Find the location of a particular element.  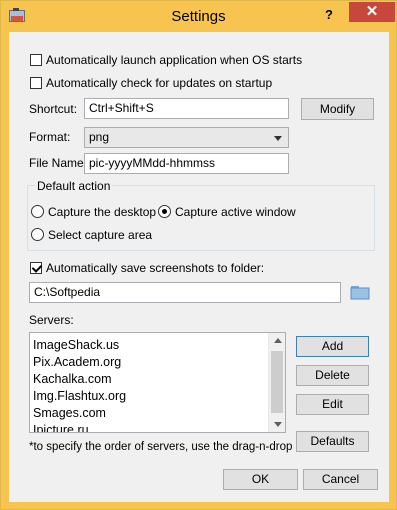

chevron-down-icon is located at coordinates (278, 138).